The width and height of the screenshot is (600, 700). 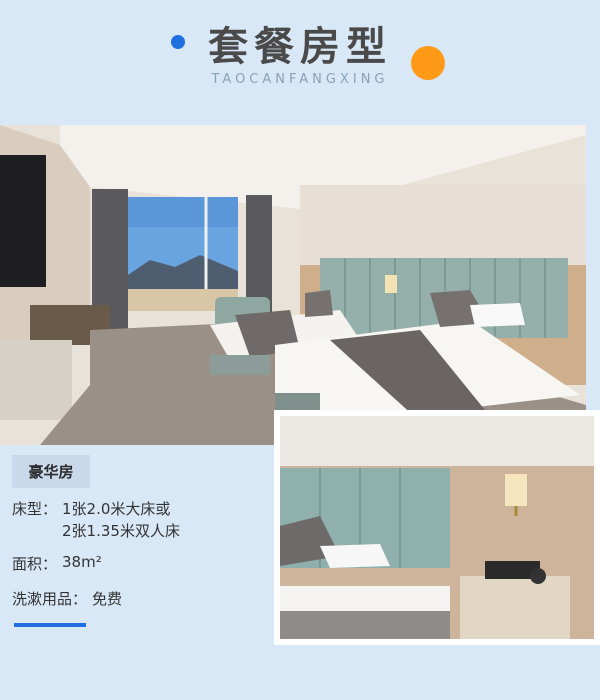 What do you see at coordinates (300, 46) in the screenshot?
I see `page-title: 套餐房型` at bounding box center [300, 46].